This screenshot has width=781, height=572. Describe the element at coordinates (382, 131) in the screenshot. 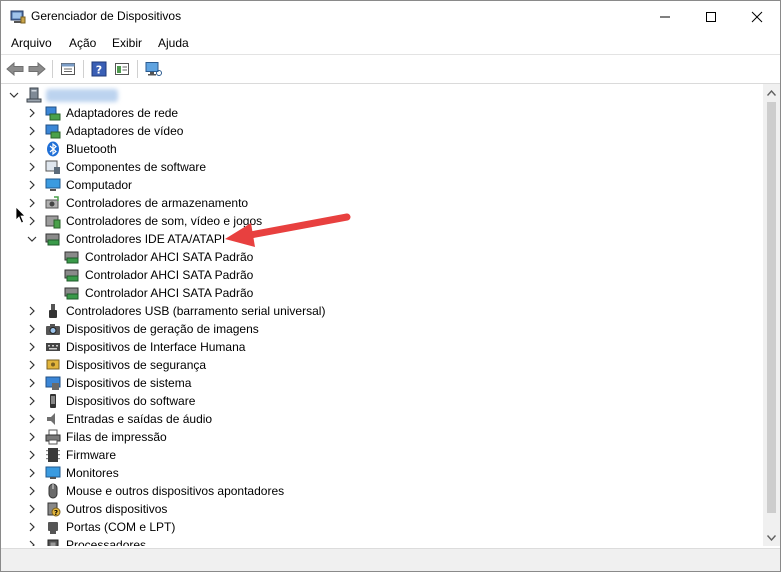

I see `tree-category-display-adapter: Adaptadores de vídeo` at that location.